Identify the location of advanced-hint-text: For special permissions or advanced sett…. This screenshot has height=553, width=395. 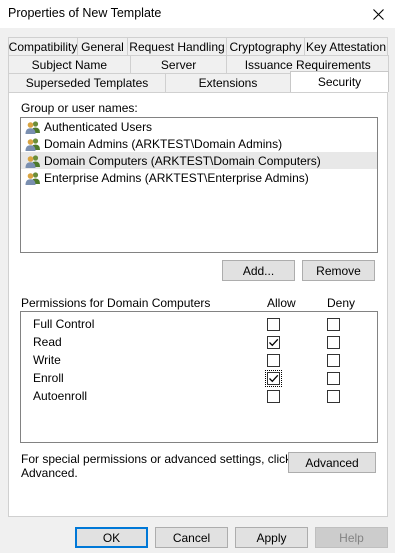
(156, 459).